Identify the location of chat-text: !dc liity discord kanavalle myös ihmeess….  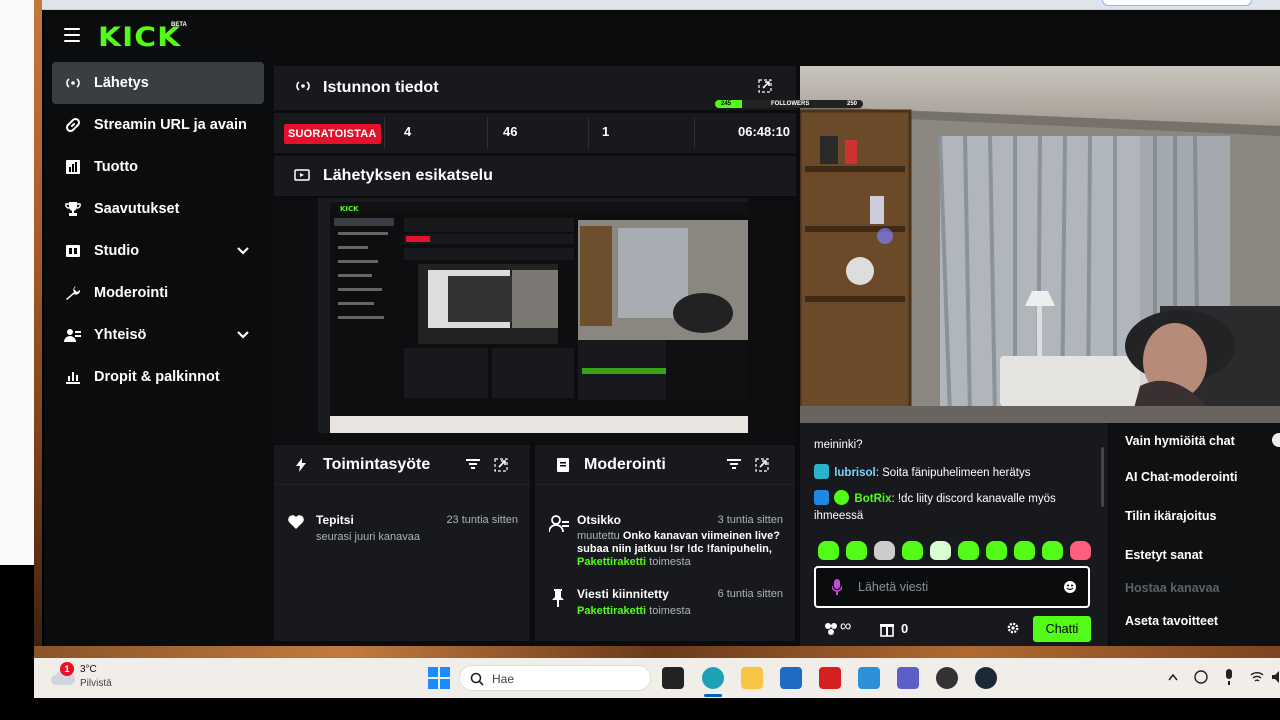
(935, 507).